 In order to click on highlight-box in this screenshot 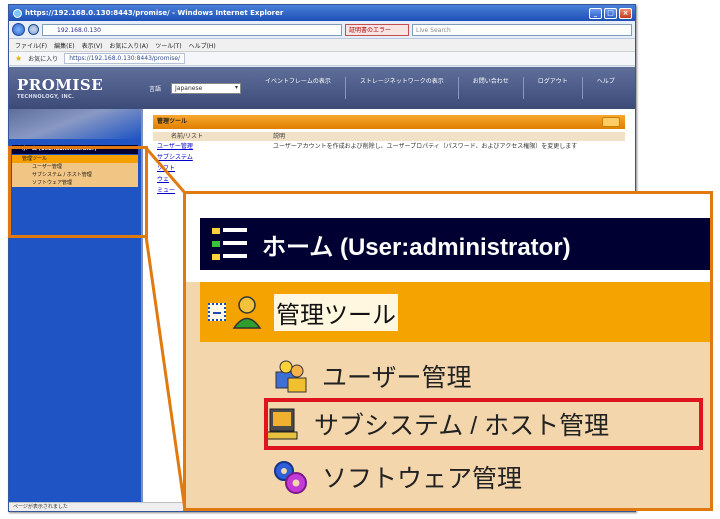, I will do `click(483, 424)`.